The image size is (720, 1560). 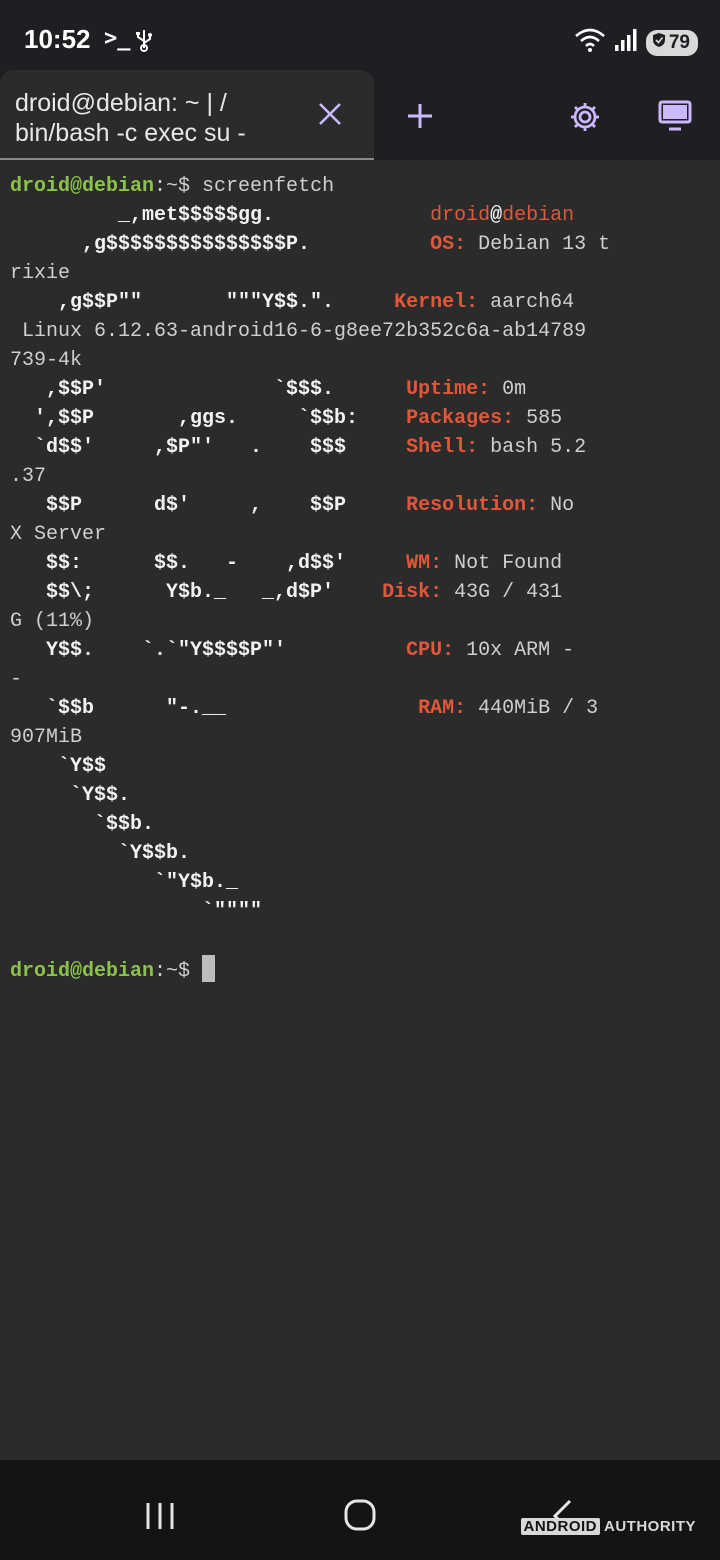 I want to click on logo-line: `"Y$b._, so click(x=124, y=882).